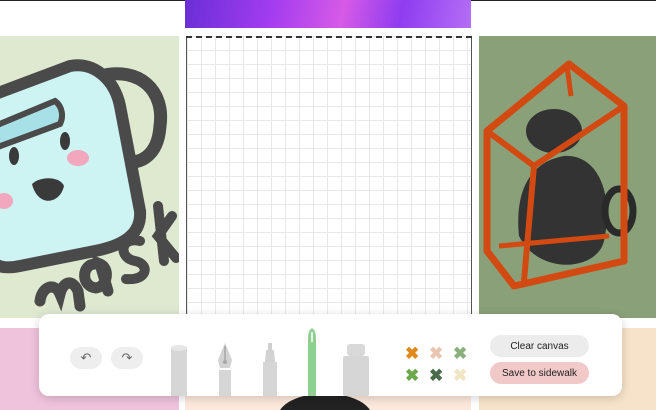 Image resolution: width=656 pixels, height=410 pixels. Describe the element at coordinates (436, 375) in the screenshot. I see `color-swatch-dark-green: ✖` at that location.